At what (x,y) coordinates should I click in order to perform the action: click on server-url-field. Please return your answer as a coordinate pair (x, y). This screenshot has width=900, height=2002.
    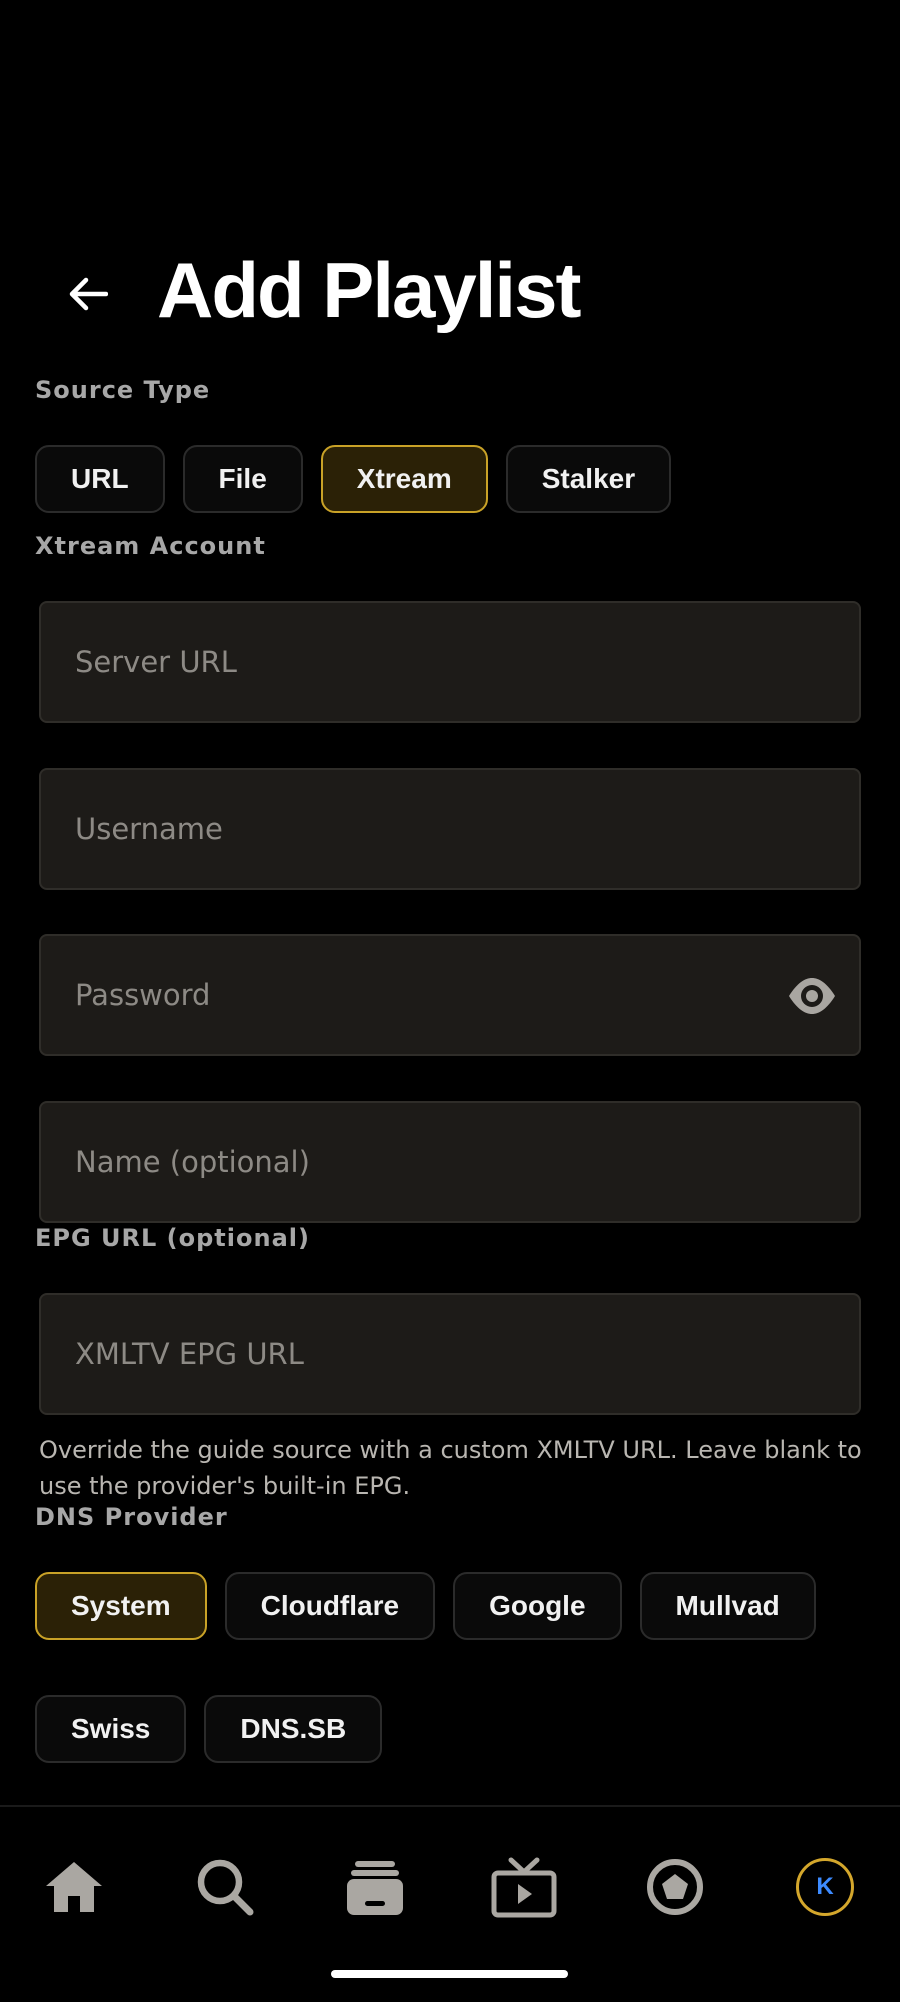
    Looking at the image, I should click on (450, 662).